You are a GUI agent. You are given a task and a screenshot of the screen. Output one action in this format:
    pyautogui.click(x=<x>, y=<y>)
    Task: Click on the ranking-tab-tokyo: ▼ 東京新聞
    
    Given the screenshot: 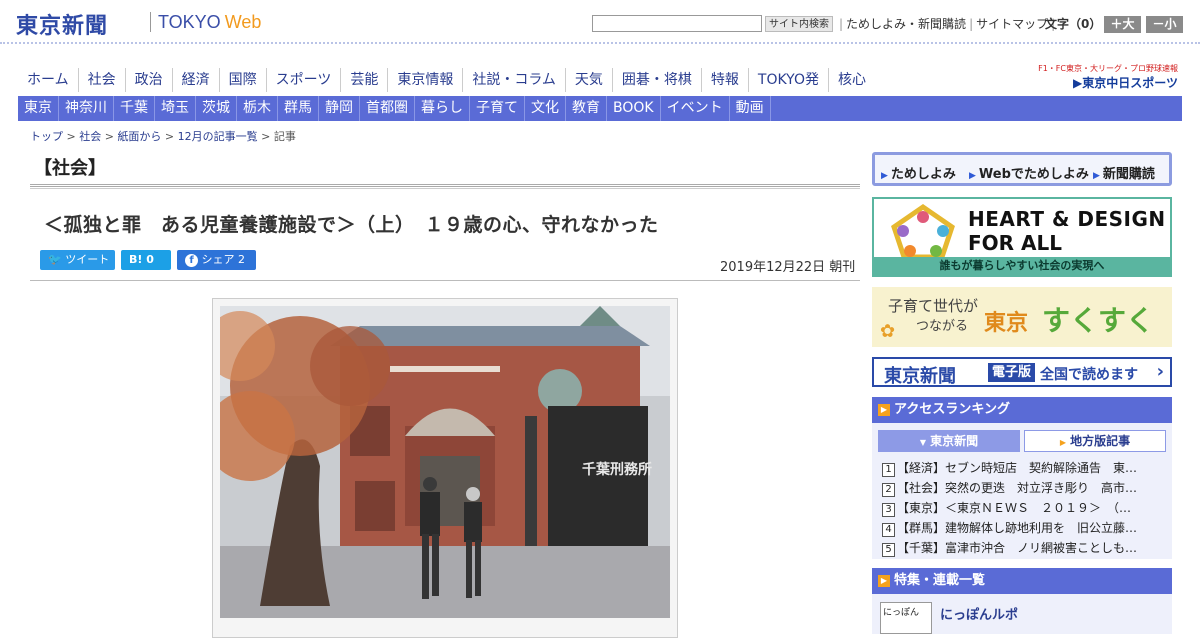 What is the action you would take?
    pyautogui.click(x=949, y=441)
    